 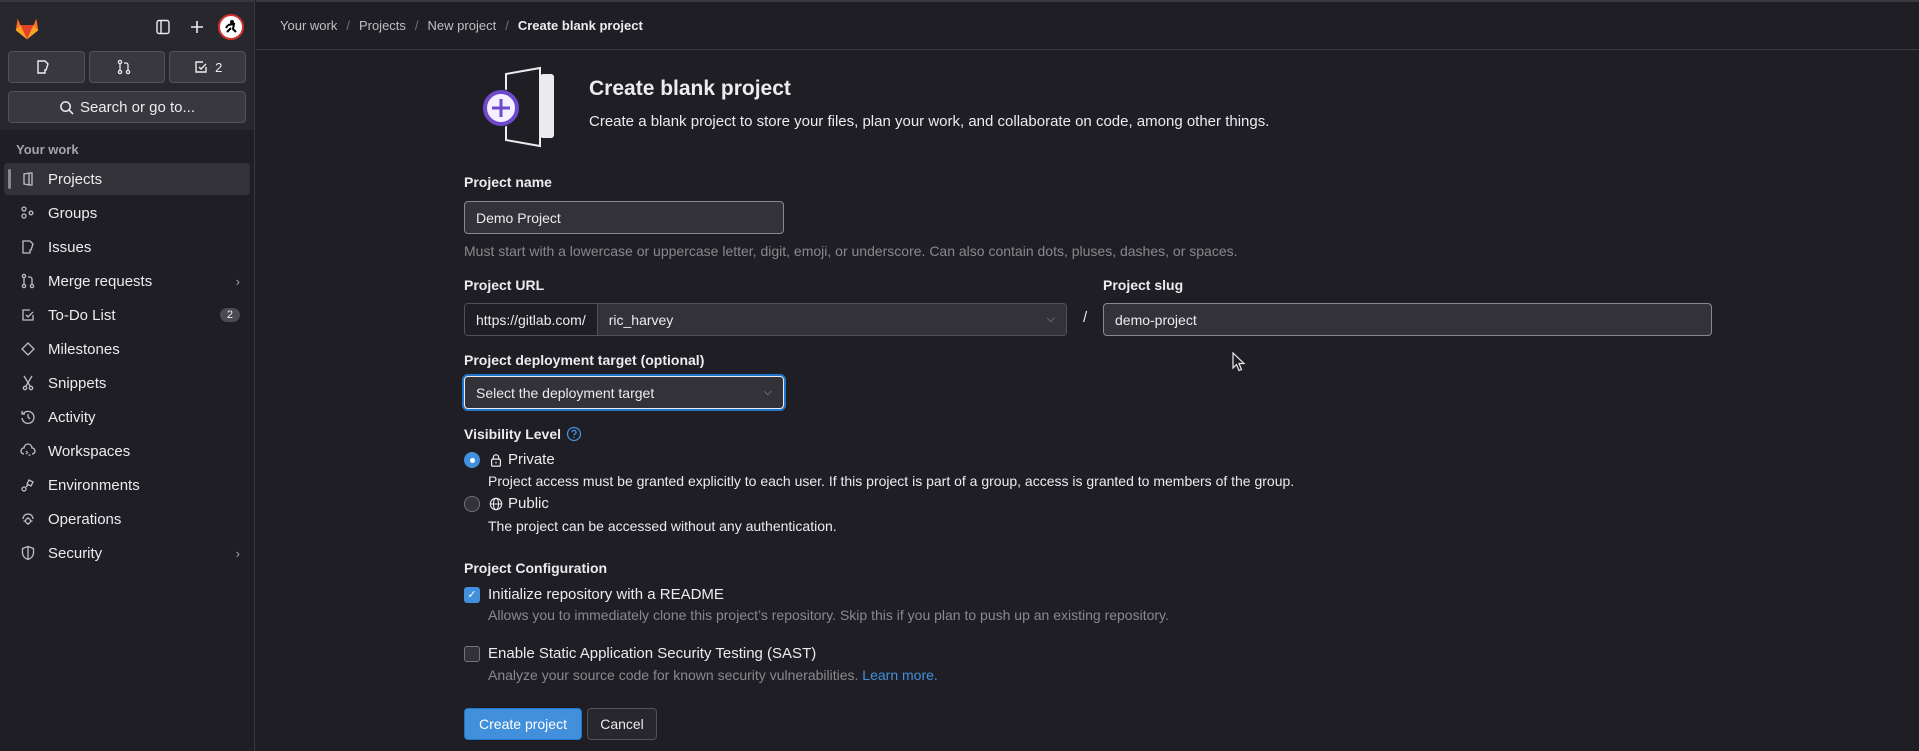 What do you see at coordinates (508, 182) in the screenshot?
I see `project-name-label: Project name` at bounding box center [508, 182].